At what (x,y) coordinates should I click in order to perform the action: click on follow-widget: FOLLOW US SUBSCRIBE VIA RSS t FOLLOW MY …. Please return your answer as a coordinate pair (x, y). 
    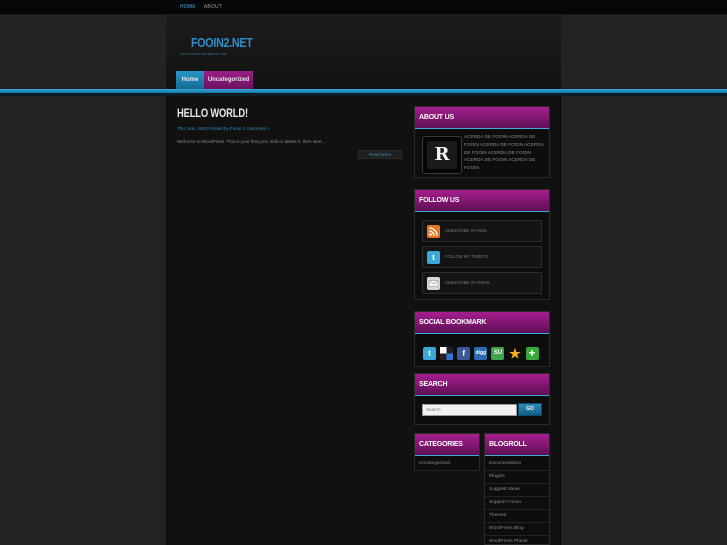
    Looking at the image, I should click on (482, 244).